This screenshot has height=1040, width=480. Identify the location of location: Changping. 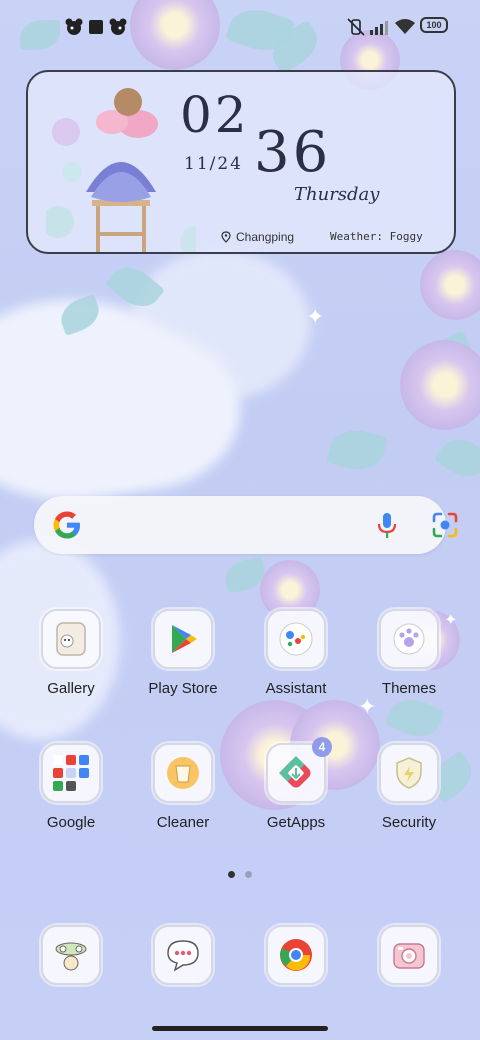
(257, 237).